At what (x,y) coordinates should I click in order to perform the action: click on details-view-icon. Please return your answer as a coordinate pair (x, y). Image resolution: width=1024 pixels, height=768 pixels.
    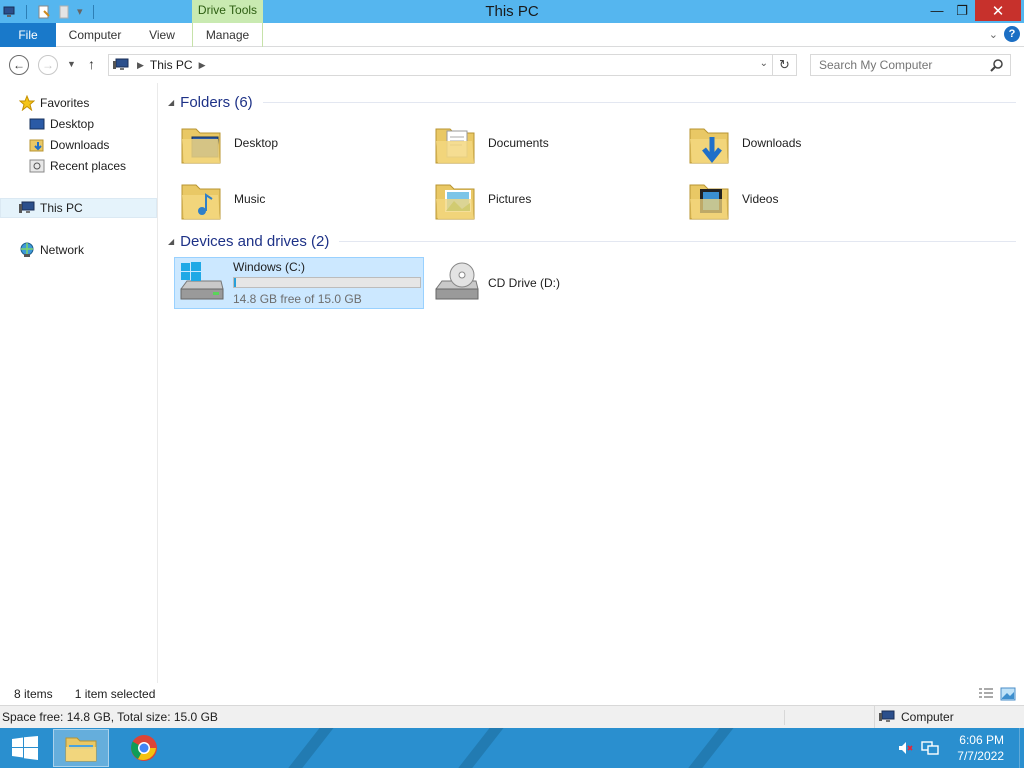
    Looking at the image, I should click on (986, 694).